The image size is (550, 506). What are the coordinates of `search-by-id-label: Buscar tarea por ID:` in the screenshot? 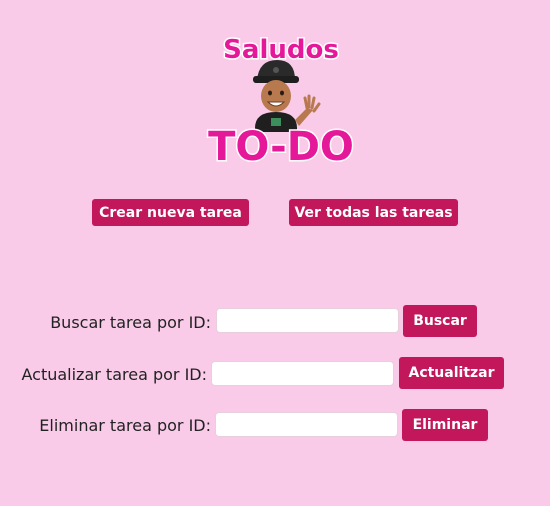 It's located at (130, 322).